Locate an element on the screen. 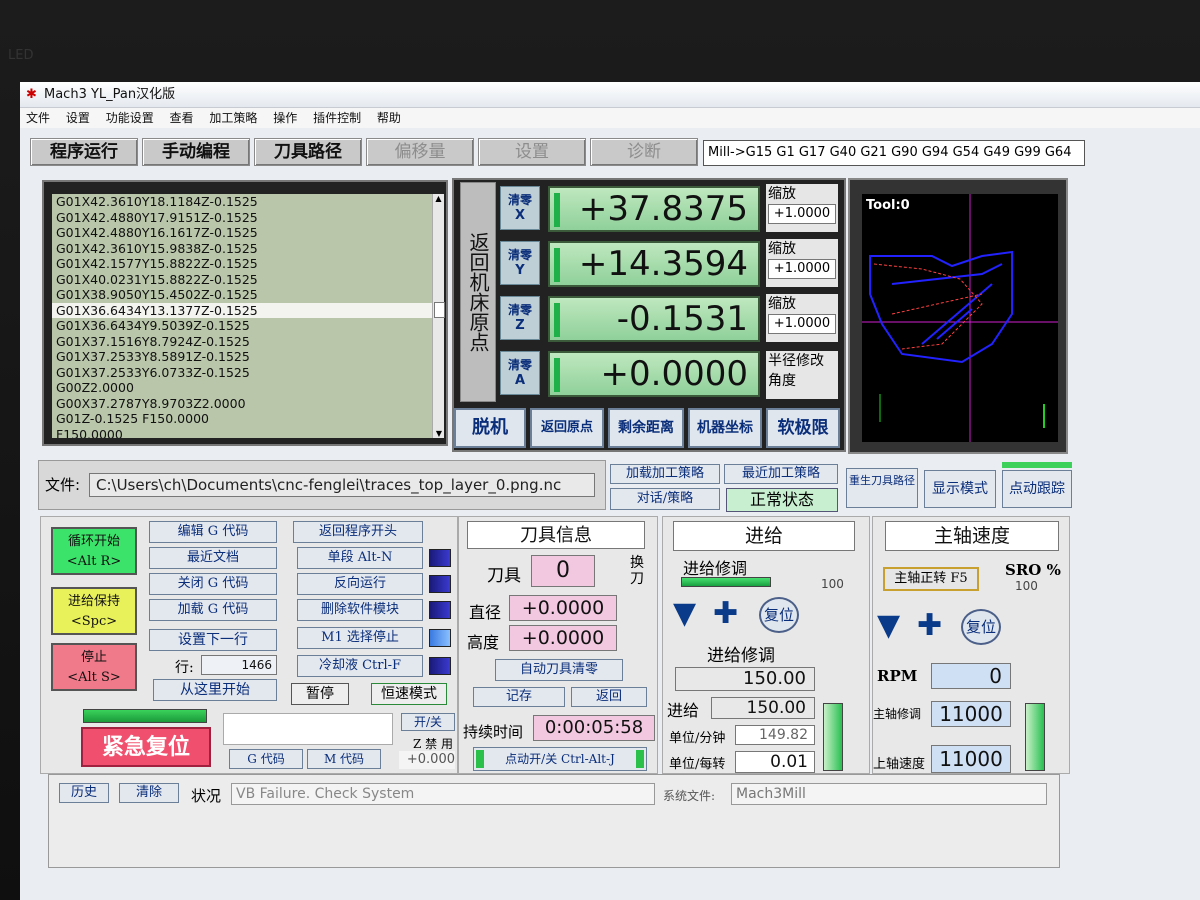 The height and width of the screenshot is (900, 1200). spindle-reset-button: 复位 is located at coordinates (981, 627).